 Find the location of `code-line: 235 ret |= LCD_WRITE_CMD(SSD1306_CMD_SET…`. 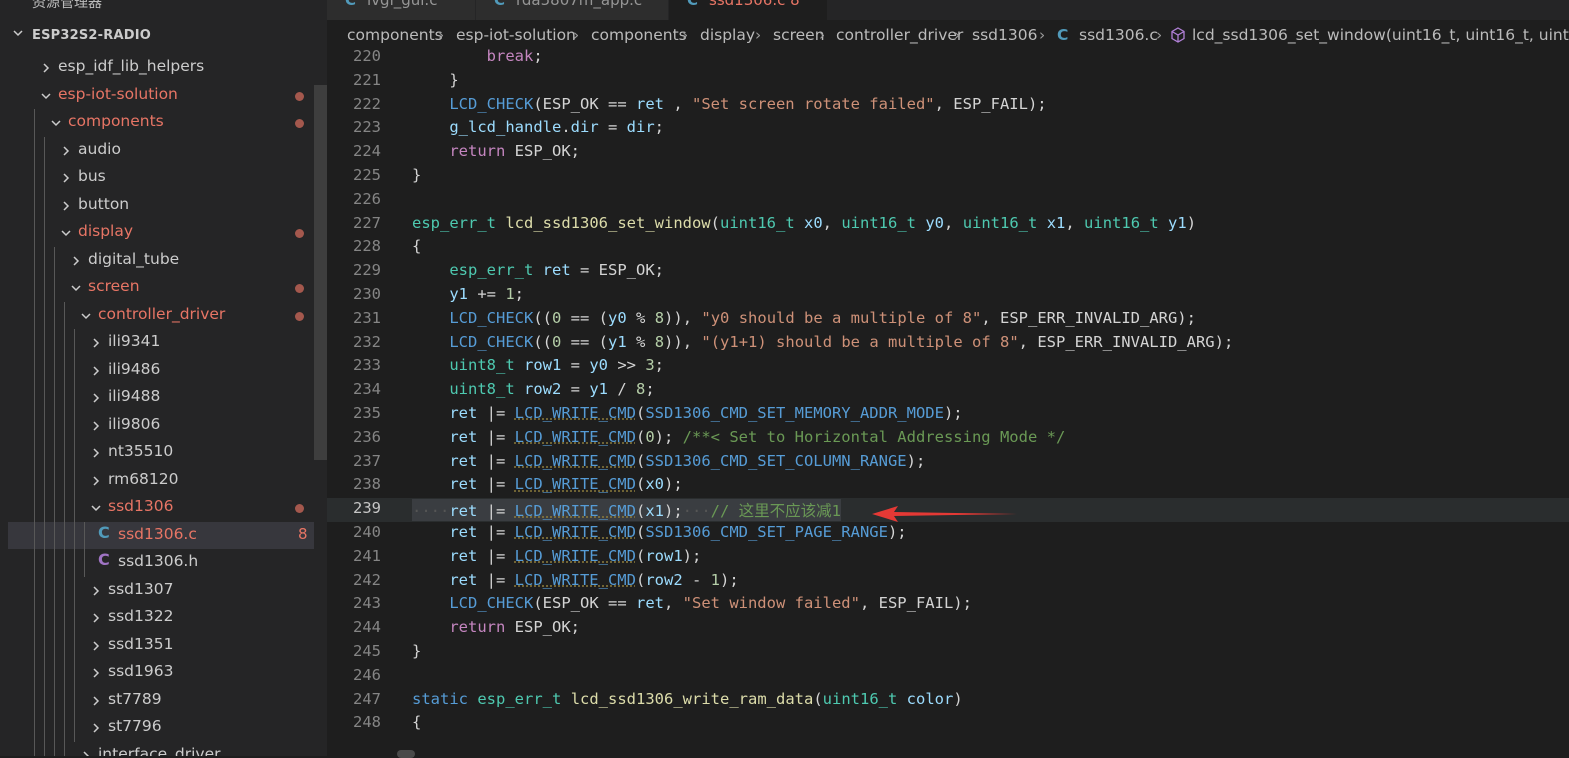

code-line: 235 ret |= LCD_WRITE_CMD(SSD1306_CMD_SET… is located at coordinates (948, 415).